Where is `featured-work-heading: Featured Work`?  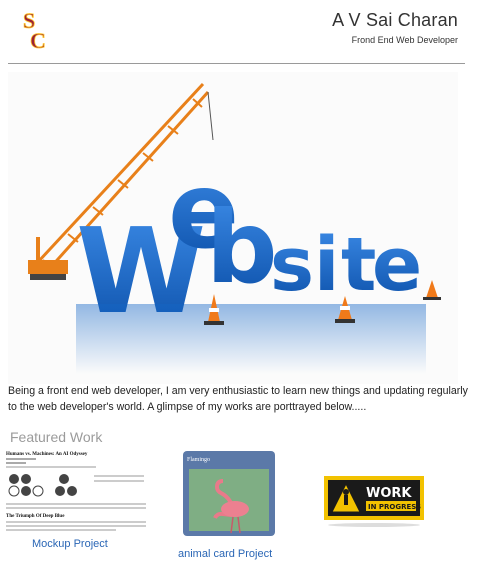
featured-work-heading: Featured Work is located at coordinates (56, 437).